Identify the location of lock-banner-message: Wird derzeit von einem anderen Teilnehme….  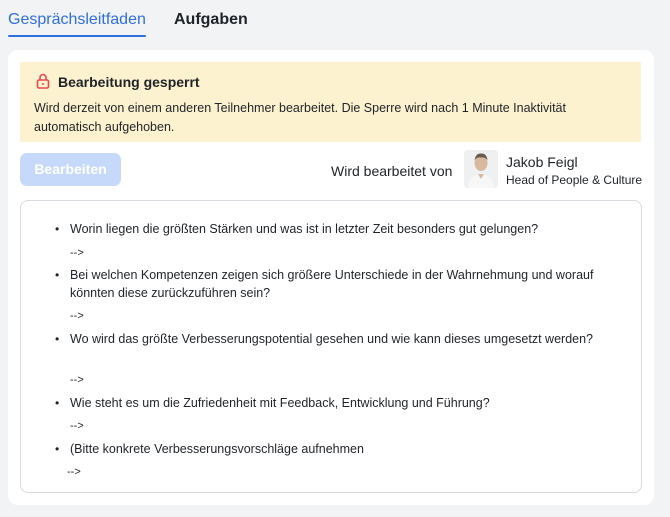
(300, 117).